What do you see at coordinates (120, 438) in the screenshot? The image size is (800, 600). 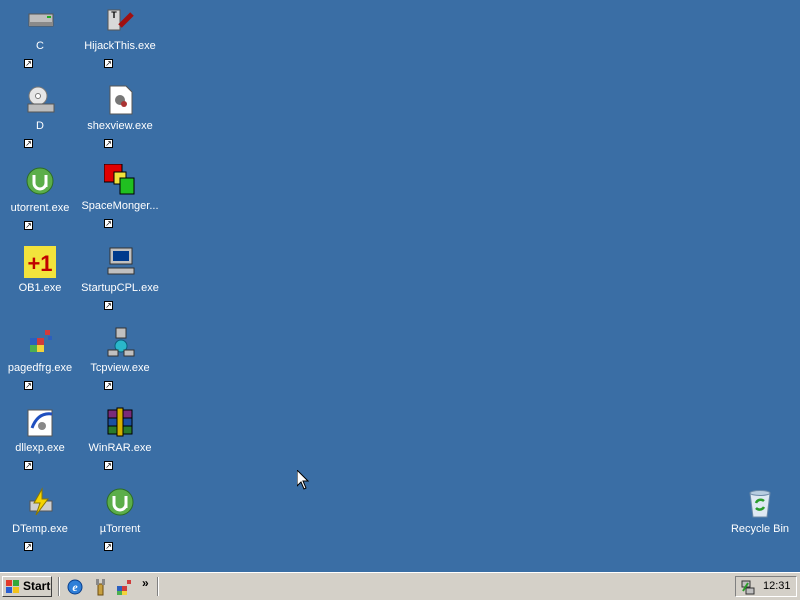 I see `desktop-icon-winrar-exe: ↗ WinRAR.exe` at bounding box center [120, 438].